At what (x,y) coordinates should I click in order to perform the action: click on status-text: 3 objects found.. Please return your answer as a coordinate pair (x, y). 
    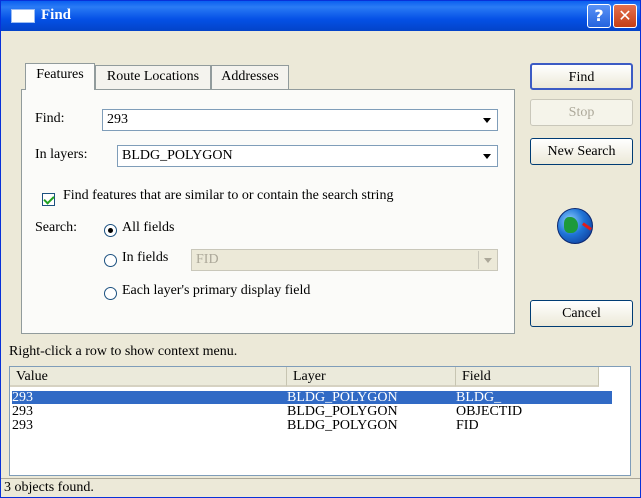
    Looking at the image, I should click on (49, 487).